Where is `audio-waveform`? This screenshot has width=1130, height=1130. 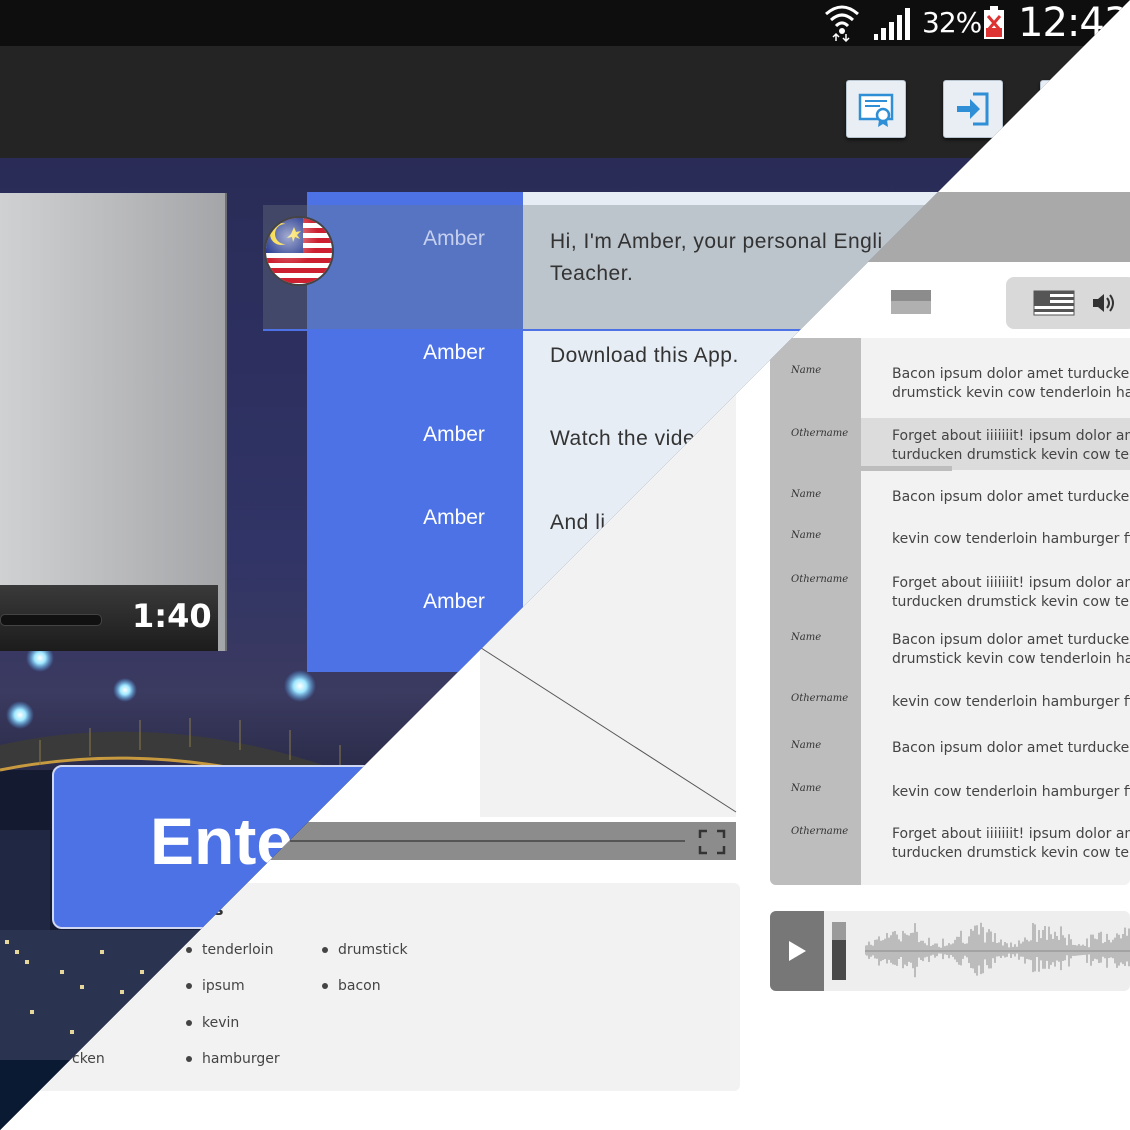
audio-waveform is located at coordinates (997, 951).